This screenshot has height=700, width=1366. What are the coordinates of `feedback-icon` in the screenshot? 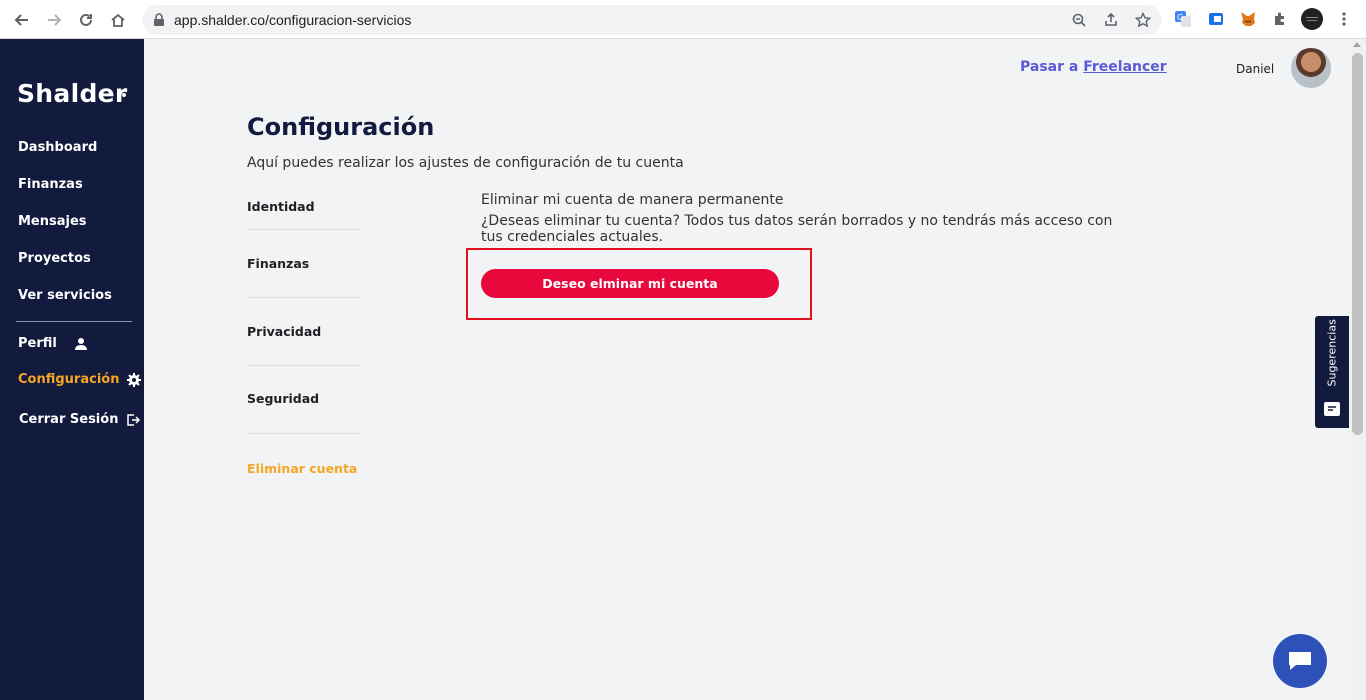 It's located at (1332, 409).